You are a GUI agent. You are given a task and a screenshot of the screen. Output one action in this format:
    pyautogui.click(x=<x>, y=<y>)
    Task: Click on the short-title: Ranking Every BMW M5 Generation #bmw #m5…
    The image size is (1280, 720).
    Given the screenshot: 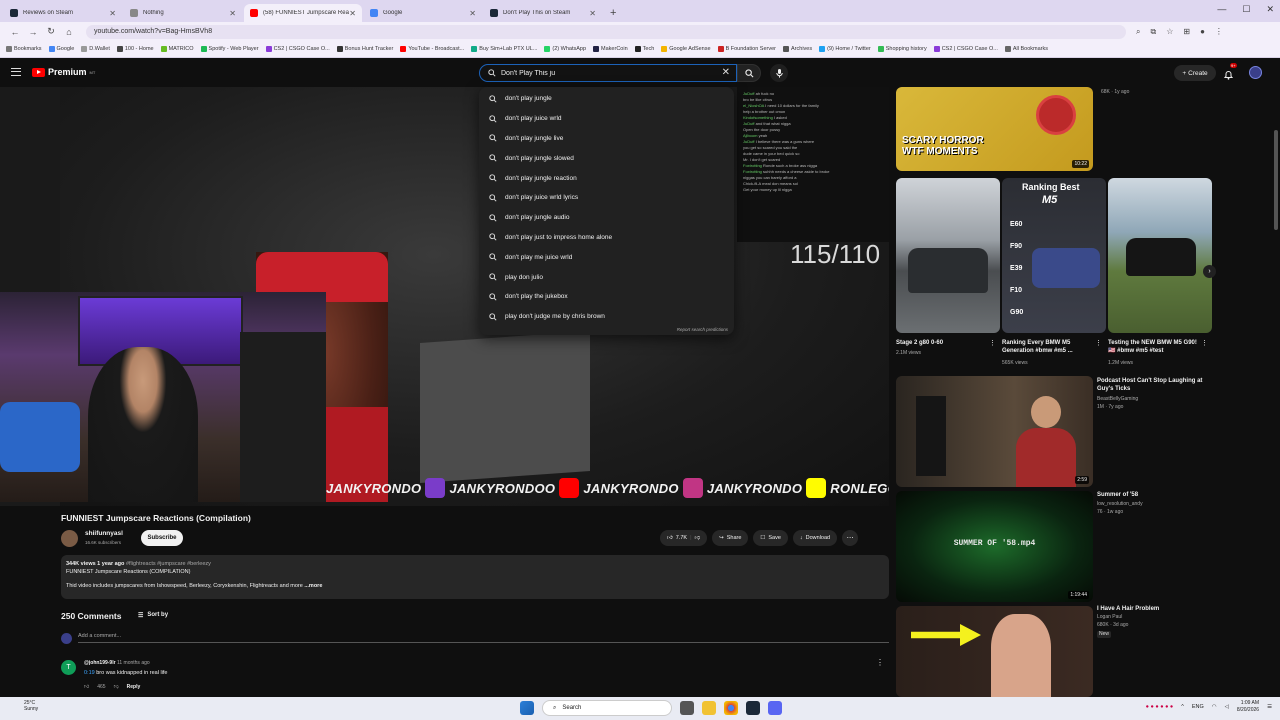 What is the action you would take?
    pyautogui.click(x=1047, y=347)
    